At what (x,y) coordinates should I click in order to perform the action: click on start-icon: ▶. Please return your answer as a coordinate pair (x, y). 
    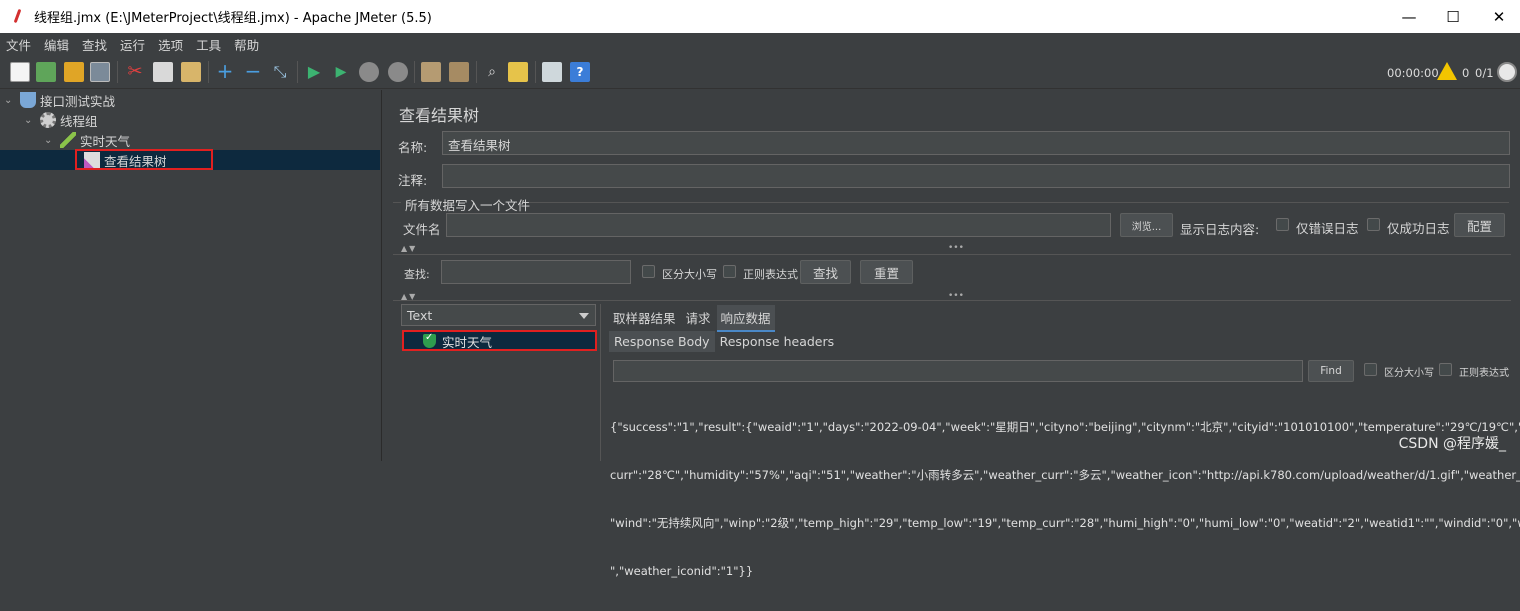
    Looking at the image, I should click on (314, 72).